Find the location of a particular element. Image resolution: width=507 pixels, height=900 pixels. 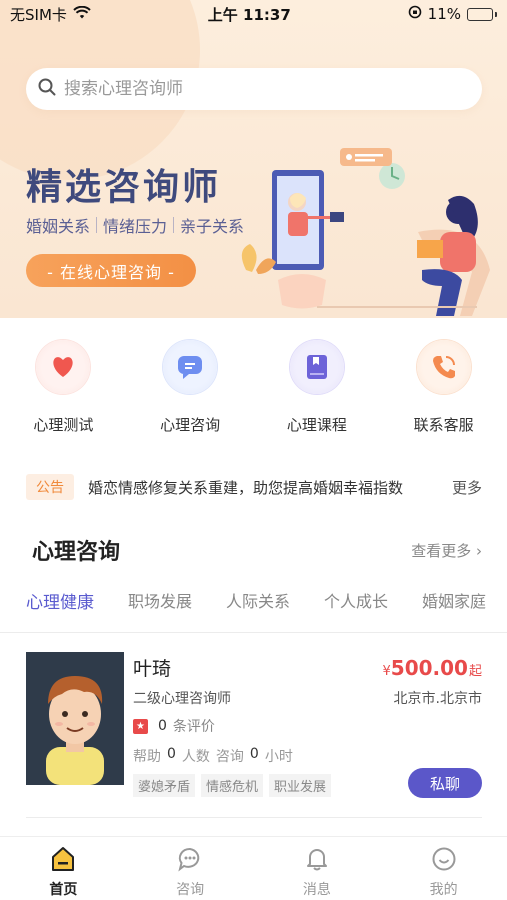

bottom-tab-bar: 首页 咨询 消息 我的 is located at coordinates (253, 868).